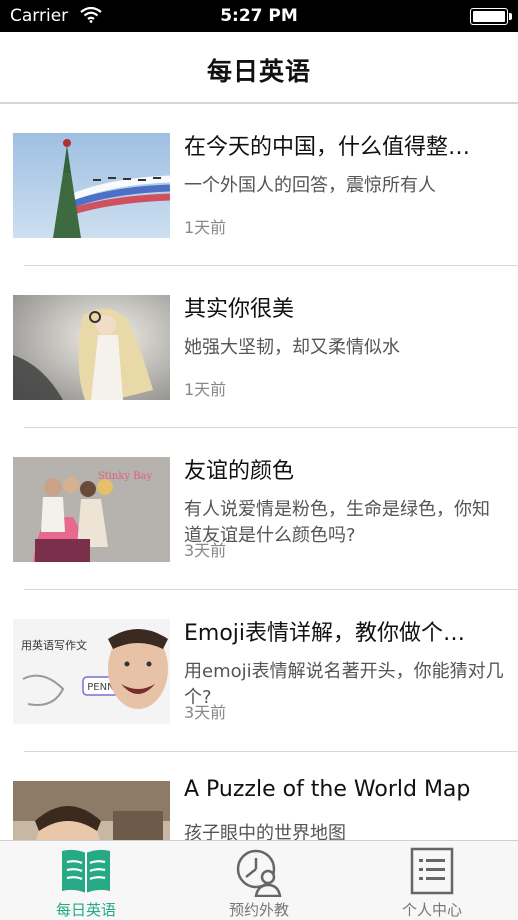 The width and height of the screenshot is (518, 920). Describe the element at coordinates (85, 910) in the screenshot. I see `tab-label: 每日英语` at that location.